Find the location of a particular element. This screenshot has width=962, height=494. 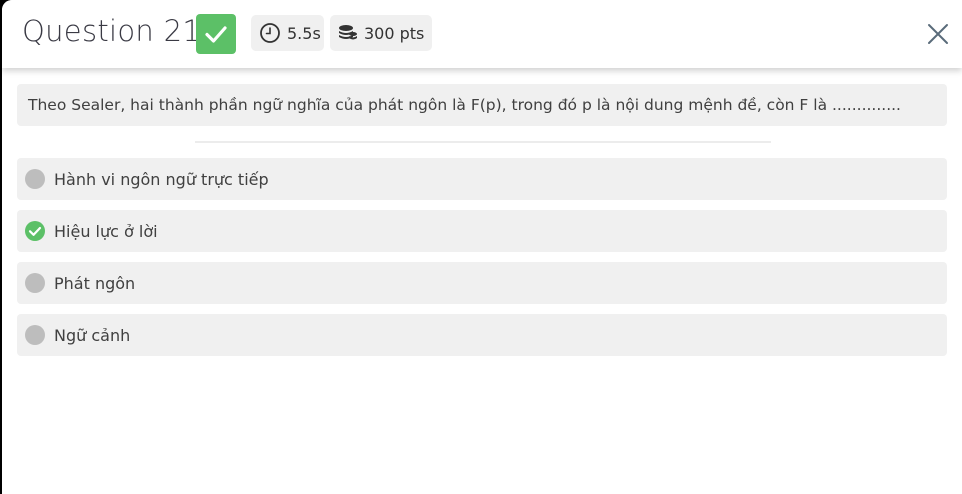

time-pill: 5.5s is located at coordinates (287, 33).